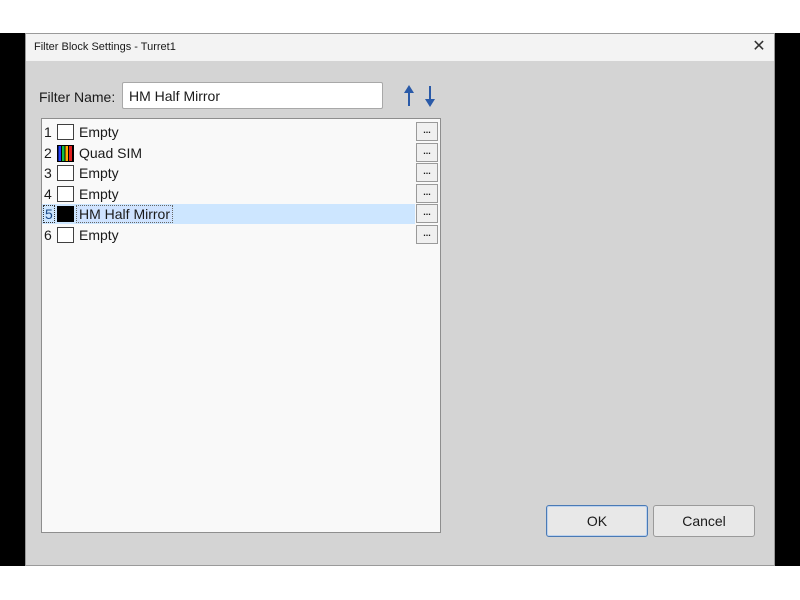  Describe the element at coordinates (759, 47) in the screenshot. I see `close-icon: ✕` at that location.